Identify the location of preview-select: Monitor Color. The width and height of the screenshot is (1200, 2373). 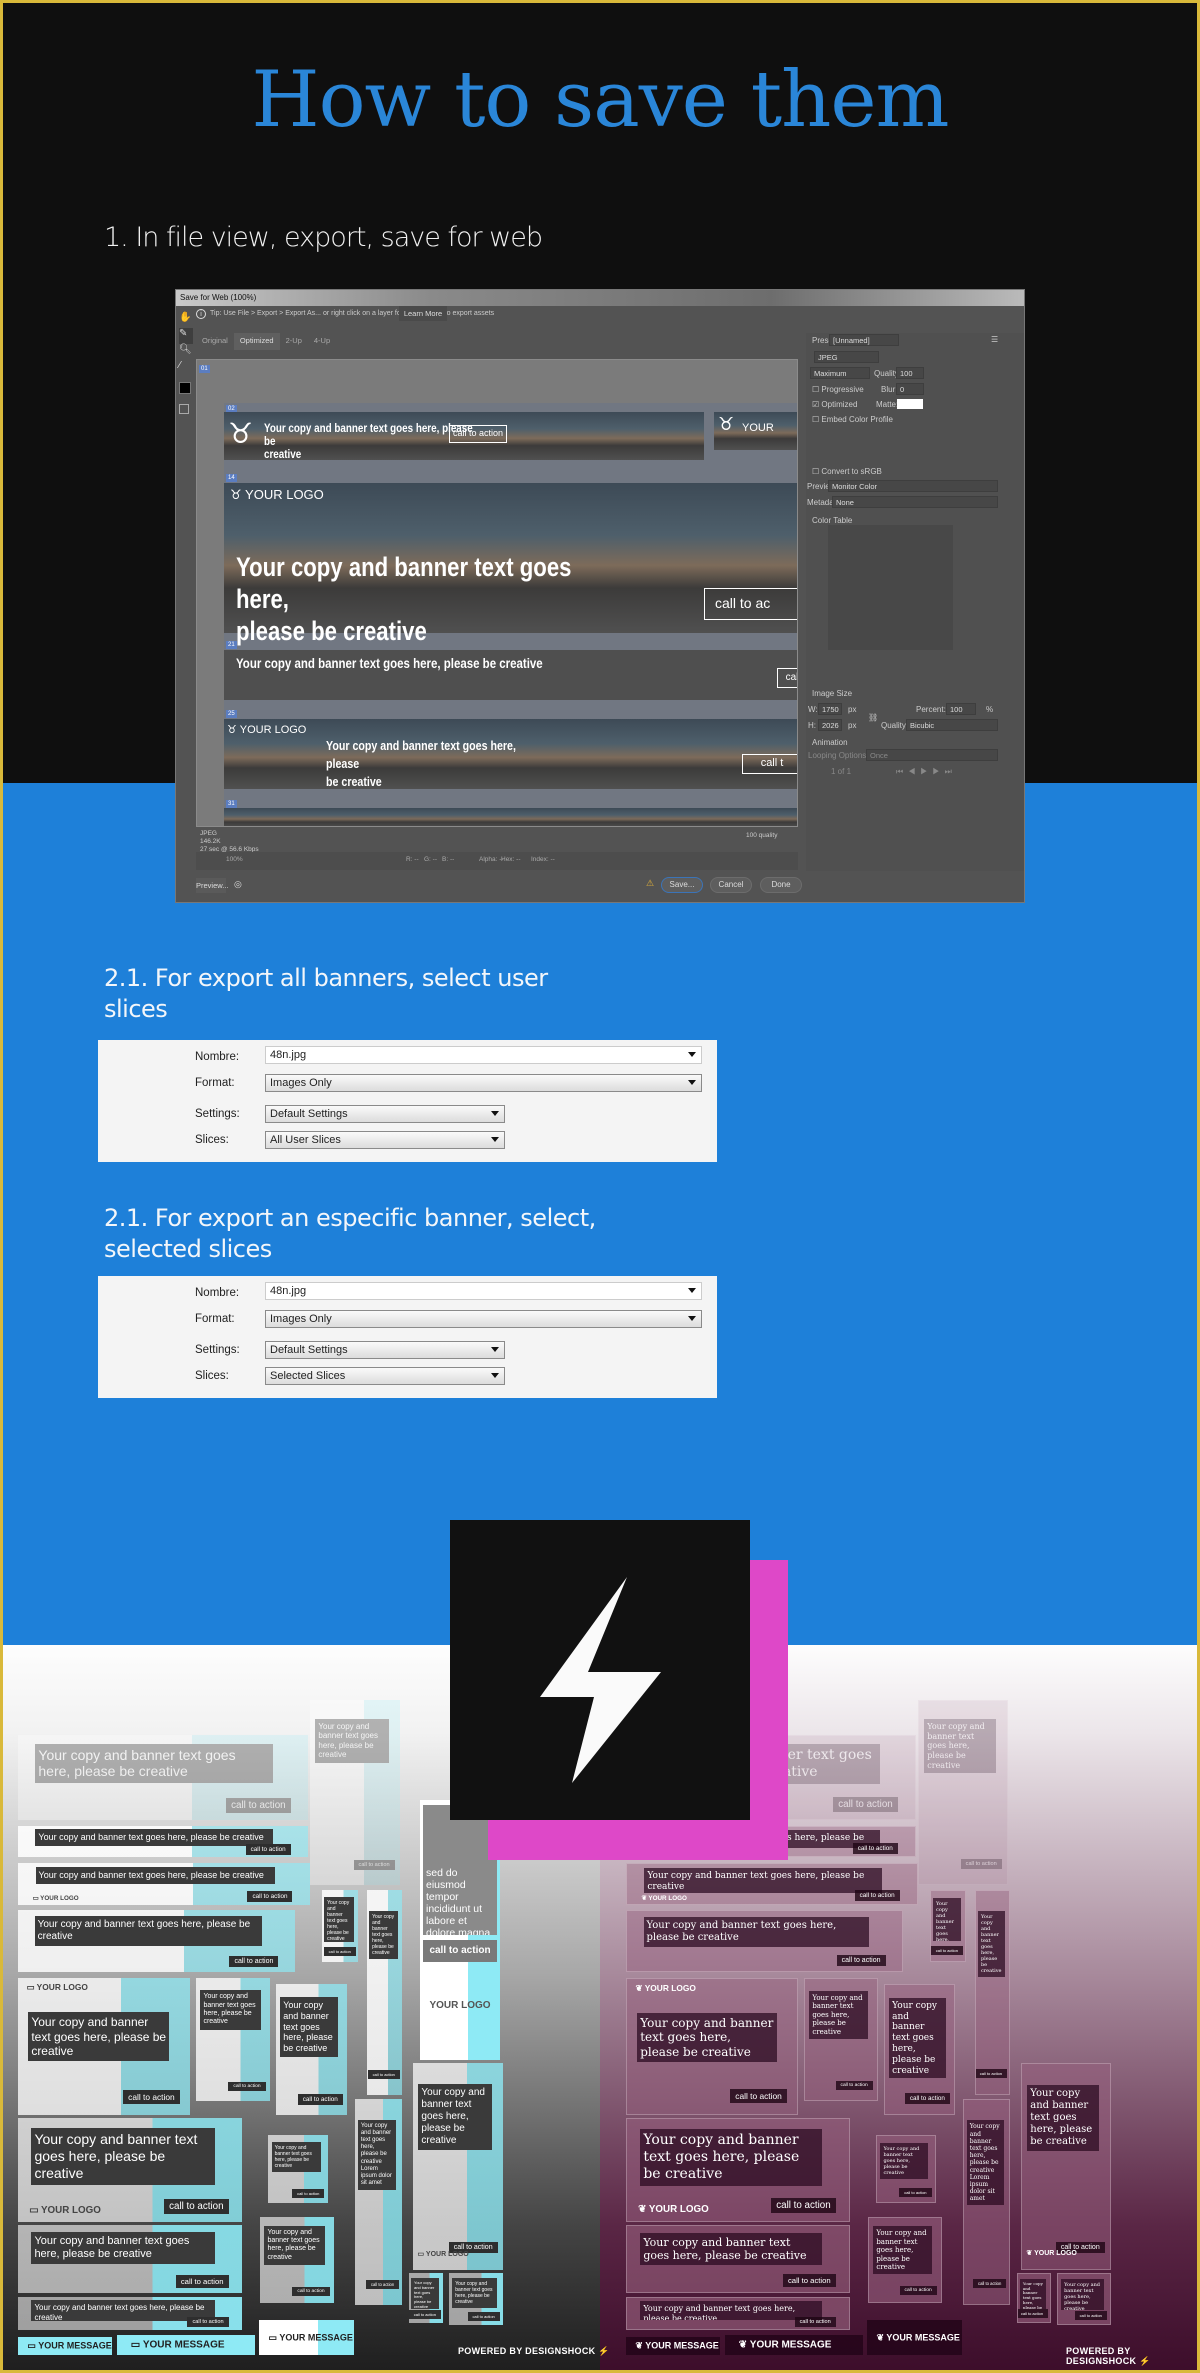
(913, 486).